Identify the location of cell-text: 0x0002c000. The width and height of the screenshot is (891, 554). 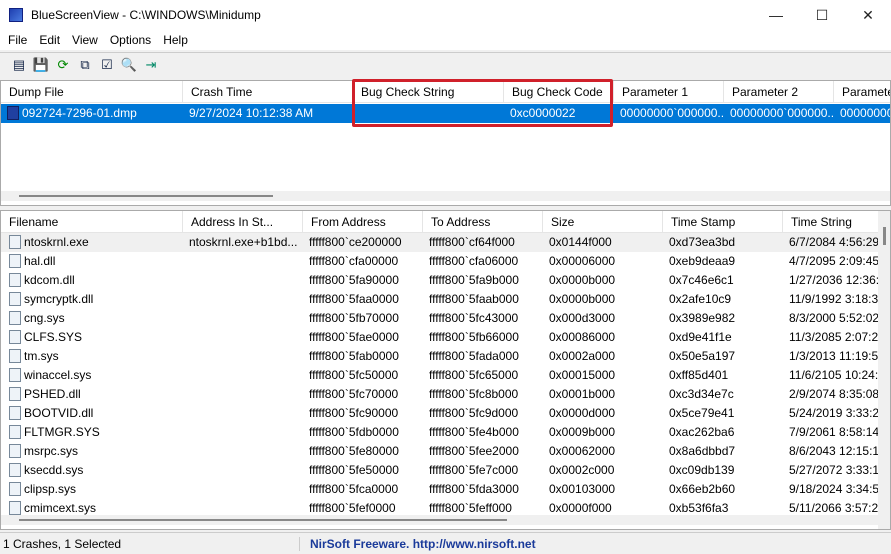
(582, 470).